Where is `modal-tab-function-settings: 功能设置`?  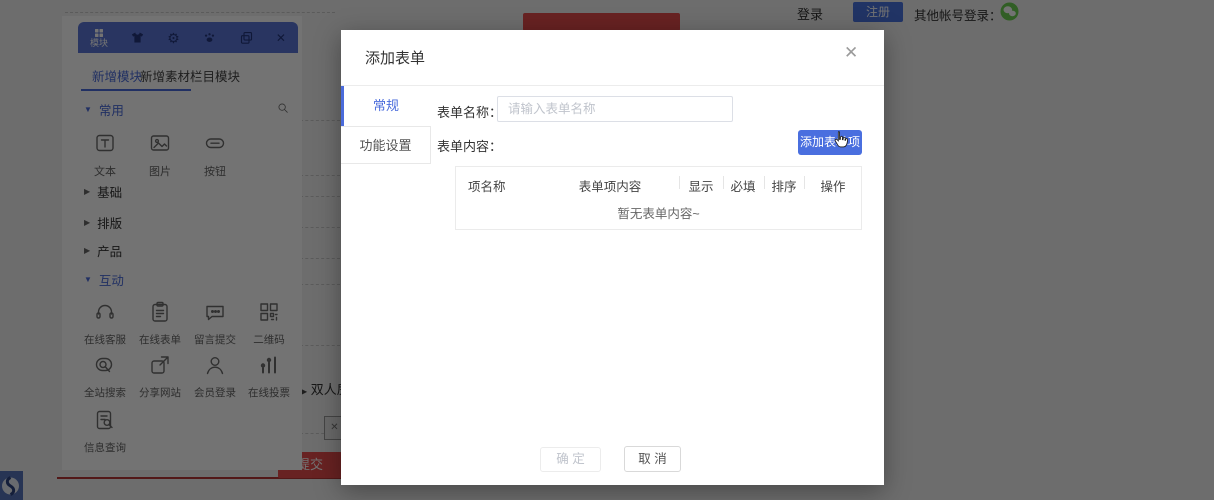
modal-tab-function-settings: 功能设置 is located at coordinates (386, 145).